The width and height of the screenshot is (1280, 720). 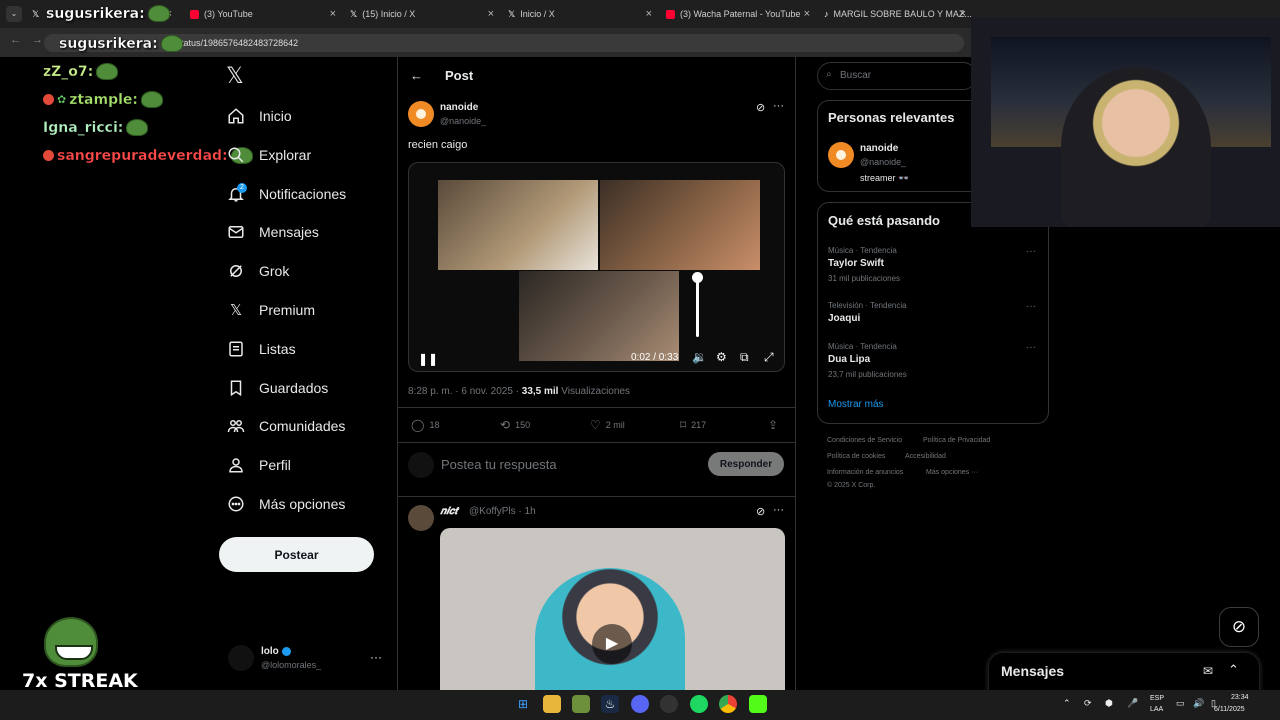 What do you see at coordinates (258, 271) in the screenshot?
I see `sidebar-item-grok: Grok` at bounding box center [258, 271].